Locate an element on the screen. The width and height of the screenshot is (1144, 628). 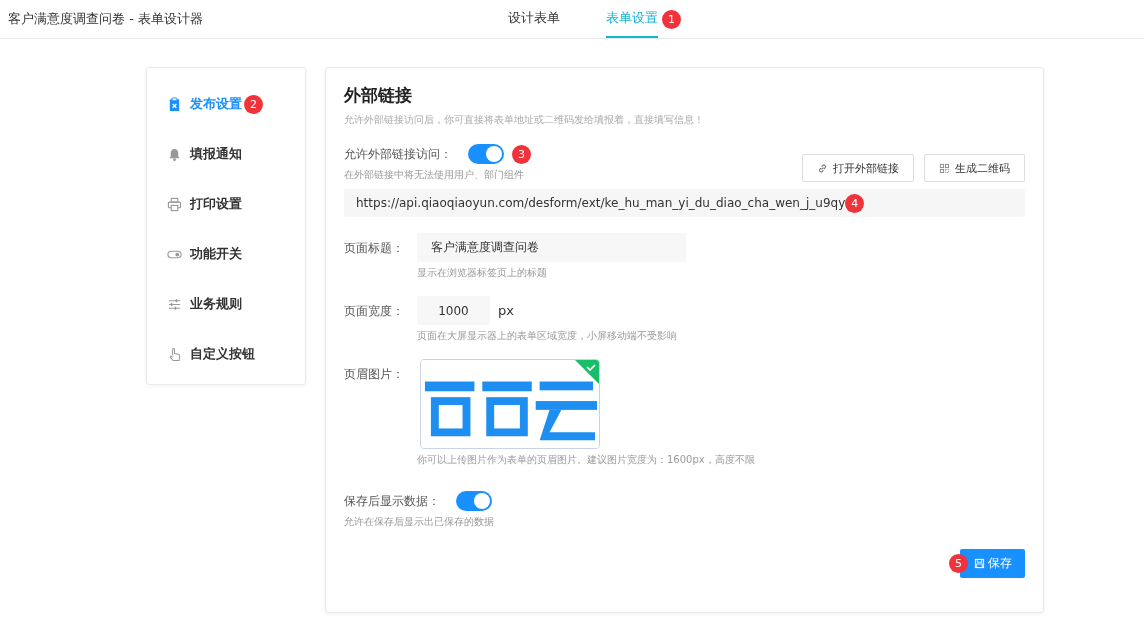
hint-text: 允许在保存后显示出已保存的数据 is located at coordinates (419, 522).